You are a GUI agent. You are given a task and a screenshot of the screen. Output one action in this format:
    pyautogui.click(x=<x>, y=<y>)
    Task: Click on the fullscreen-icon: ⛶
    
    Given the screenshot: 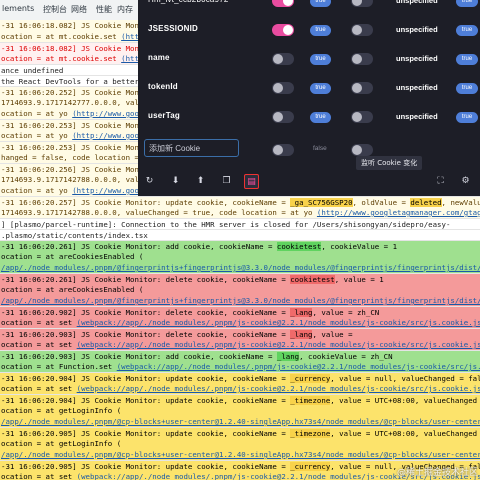 What is the action you would take?
    pyautogui.click(x=440, y=180)
    